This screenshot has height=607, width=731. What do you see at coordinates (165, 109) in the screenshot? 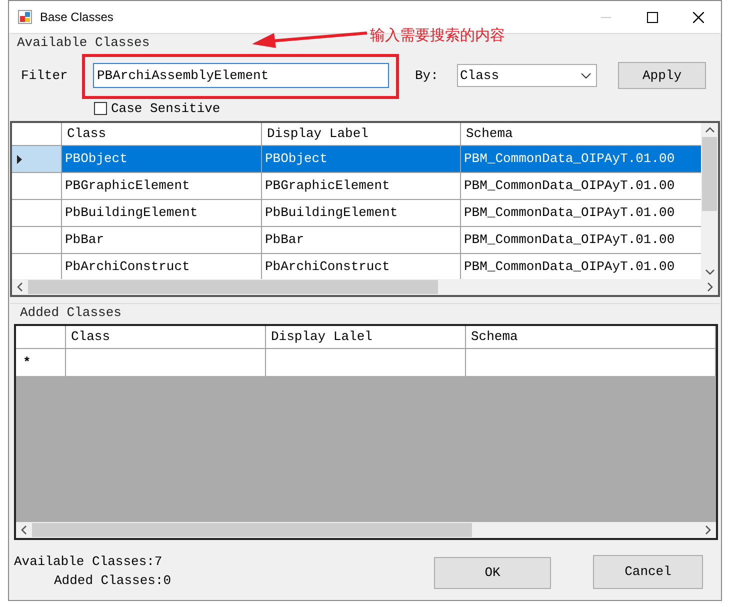
I see `checkbox-label: Case Sensitive` at bounding box center [165, 109].